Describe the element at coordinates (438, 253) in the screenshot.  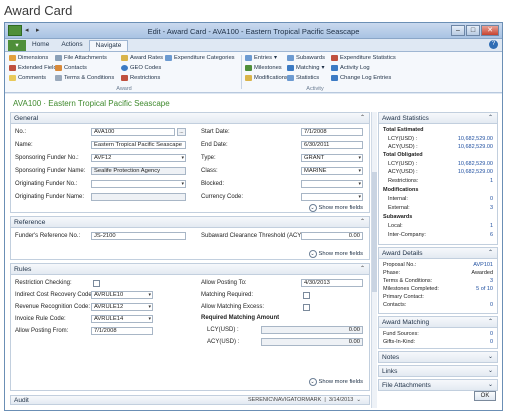
I see `award-details-header: Award Details ⌃` at that location.